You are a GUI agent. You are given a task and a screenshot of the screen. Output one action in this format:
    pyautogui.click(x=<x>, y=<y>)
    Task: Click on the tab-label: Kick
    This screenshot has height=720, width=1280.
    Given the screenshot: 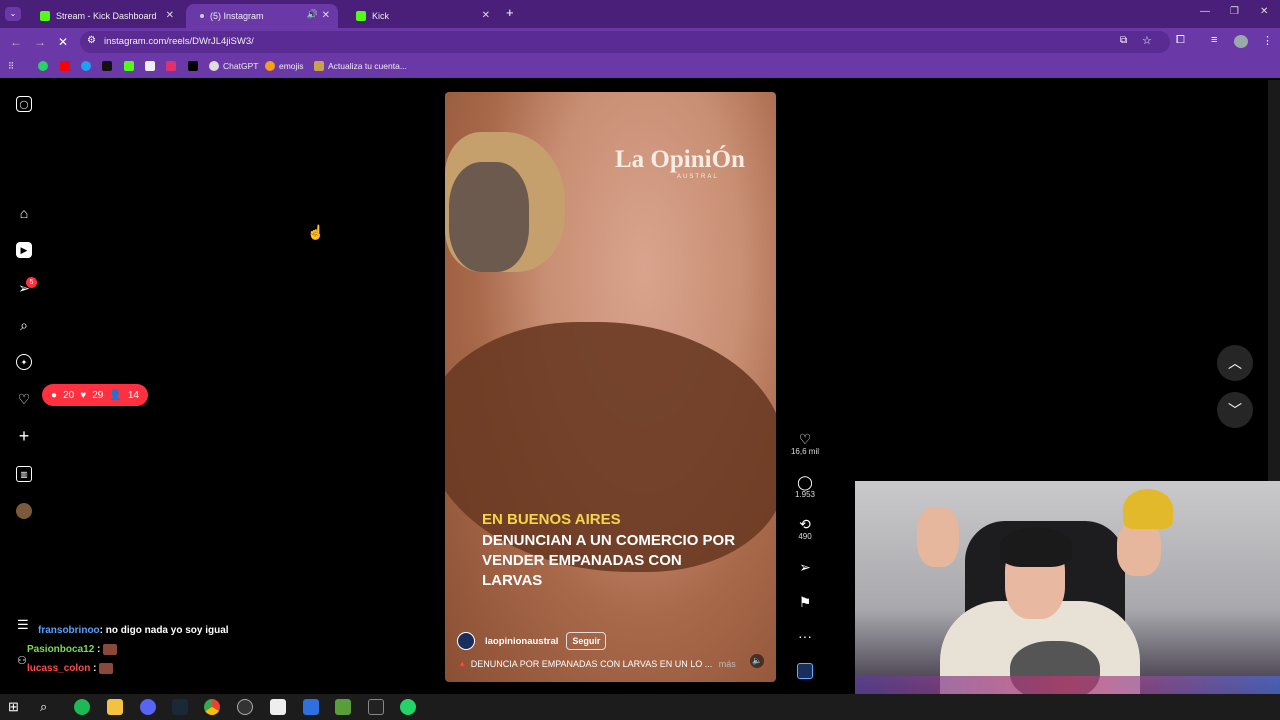 What is the action you would take?
    pyautogui.click(x=381, y=16)
    